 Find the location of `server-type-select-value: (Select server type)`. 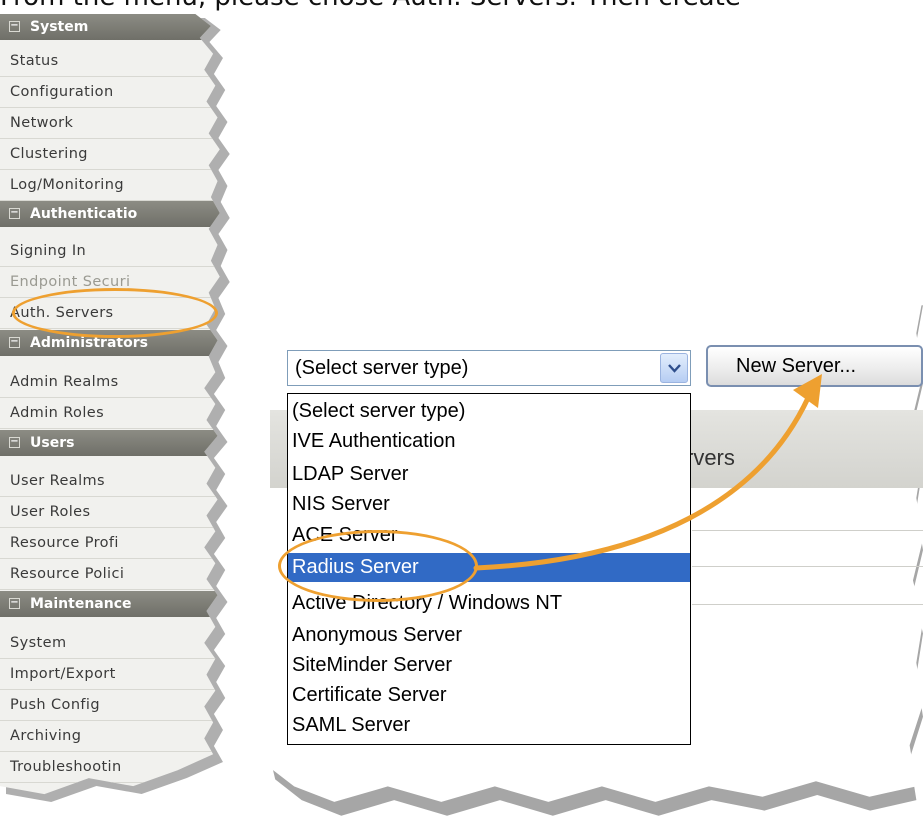

server-type-select-value: (Select server type) is located at coordinates (382, 368).